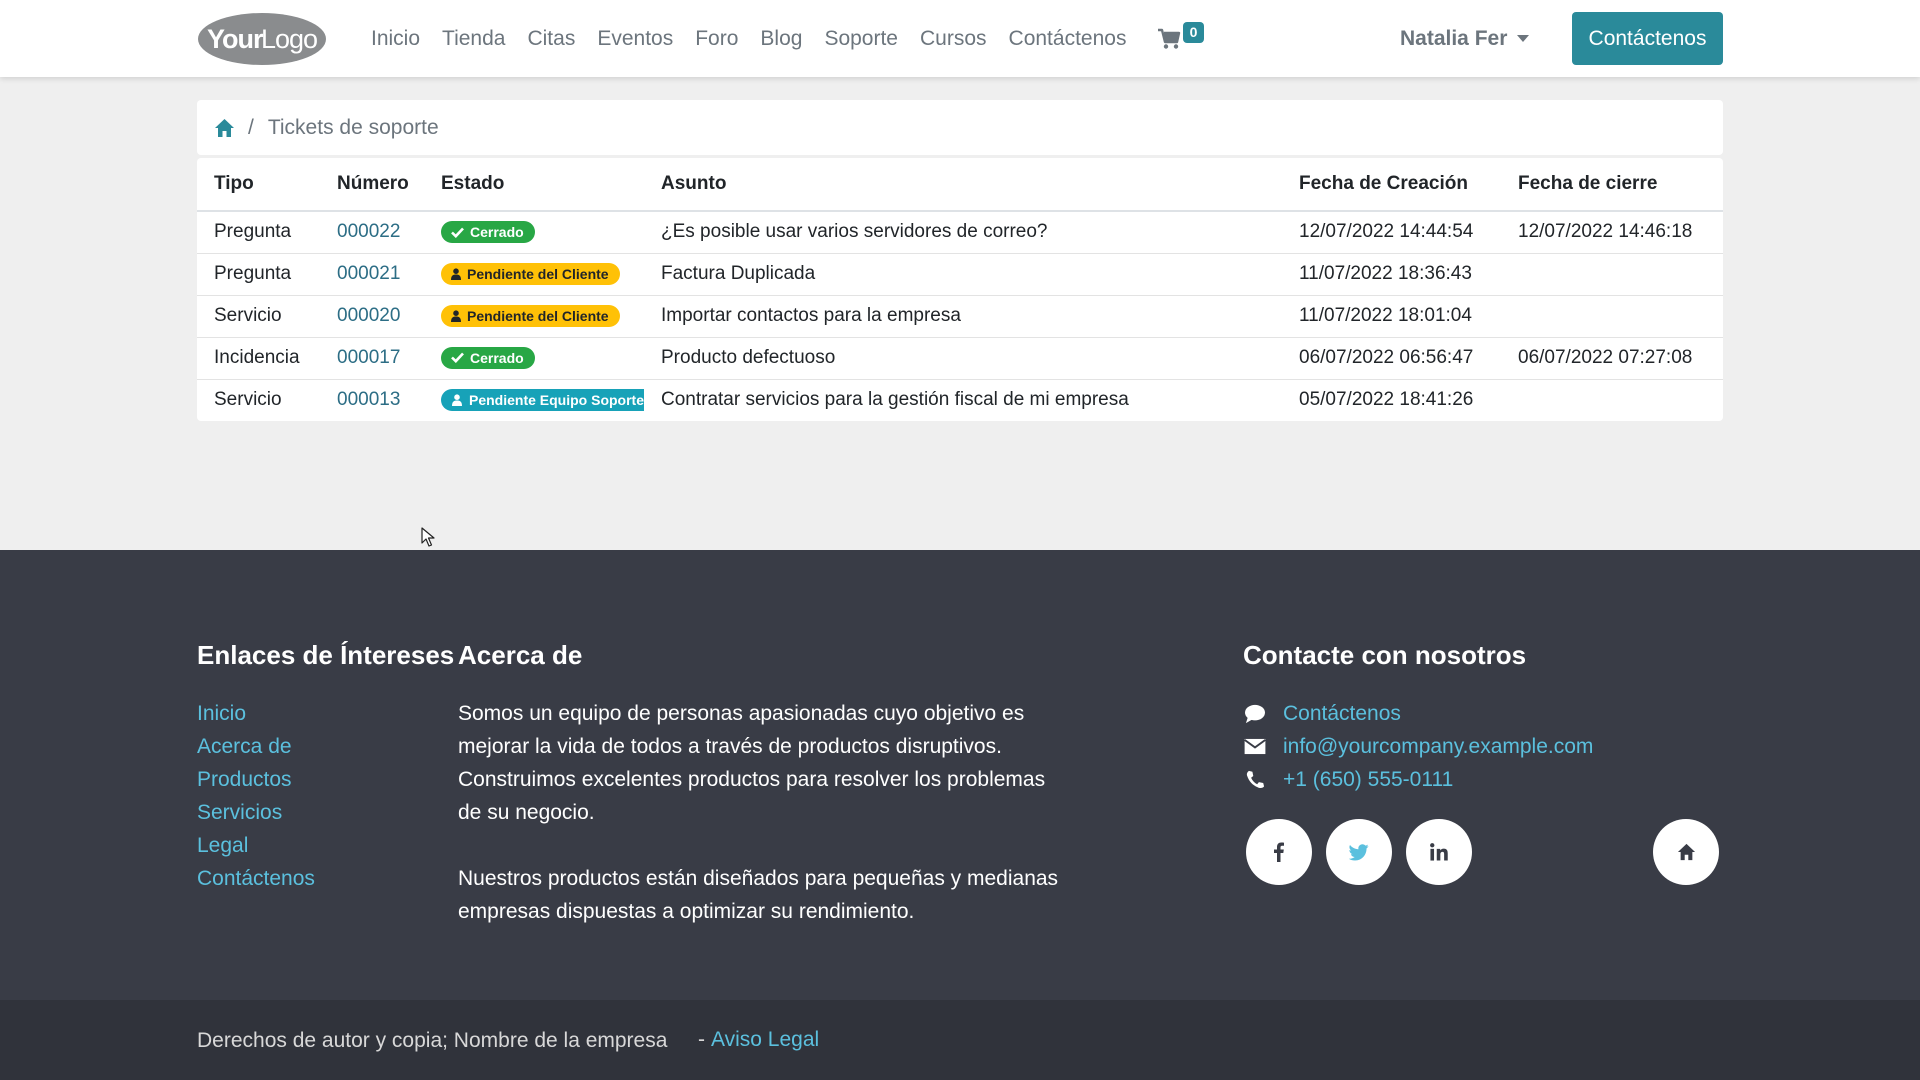  What do you see at coordinates (1391, 232) in the screenshot?
I see `cell-fecha-creacion: 12/07/2022 14:44:54` at bounding box center [1391, 232].